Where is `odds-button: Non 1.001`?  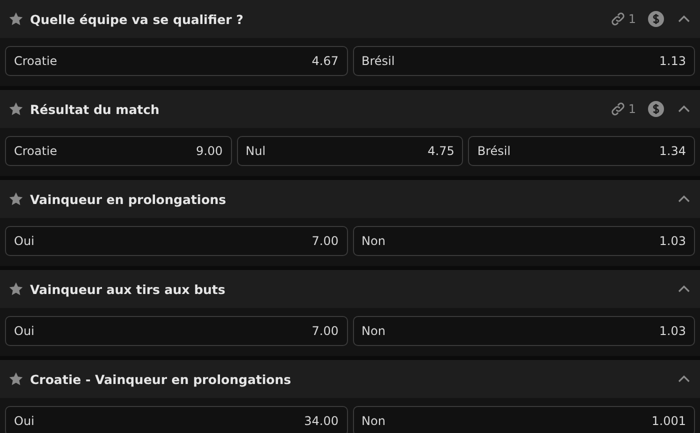
odds-button: Non 1.001 is located at coordinates (523, 419).